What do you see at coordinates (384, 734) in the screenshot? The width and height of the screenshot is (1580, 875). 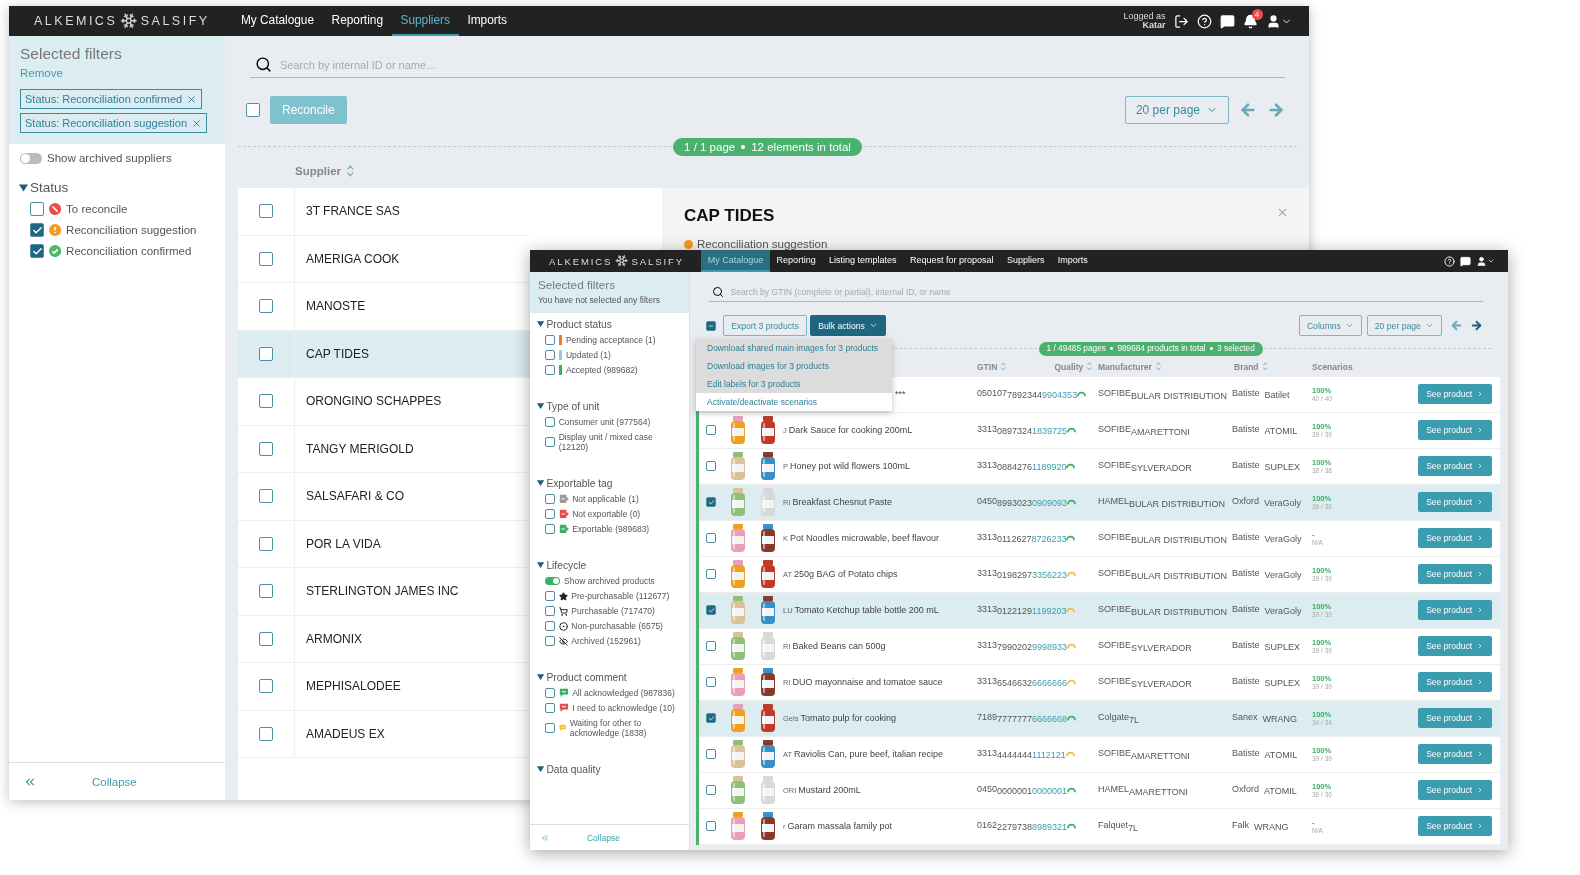 I see `supplier-row: AMADEUS EX` at bounding box center [384, 734].